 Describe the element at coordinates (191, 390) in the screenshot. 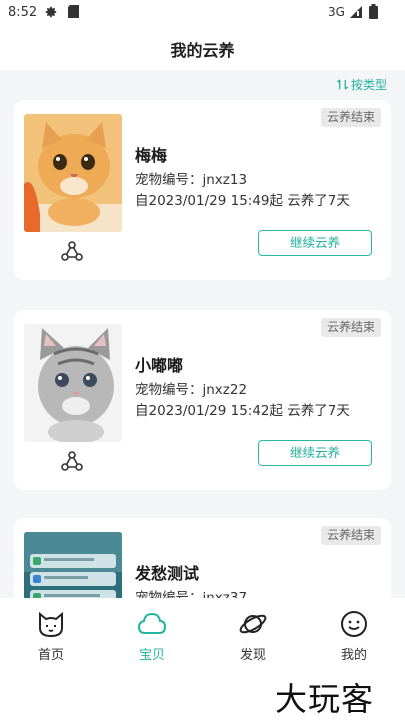

I see `pet-number: 宠物编号：jnxz22` at that location.